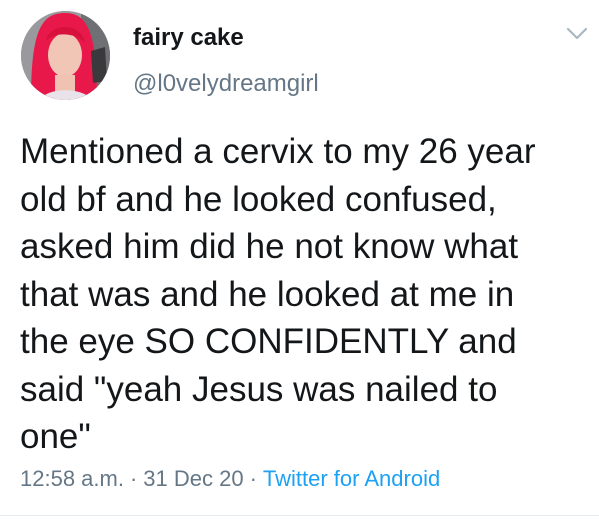 This screenshot has width=599, height=519. I want to click on tweet-metadata: 12:58 a.m. · 31 Dec 20 · Twitter for Android, so click(230, 479).